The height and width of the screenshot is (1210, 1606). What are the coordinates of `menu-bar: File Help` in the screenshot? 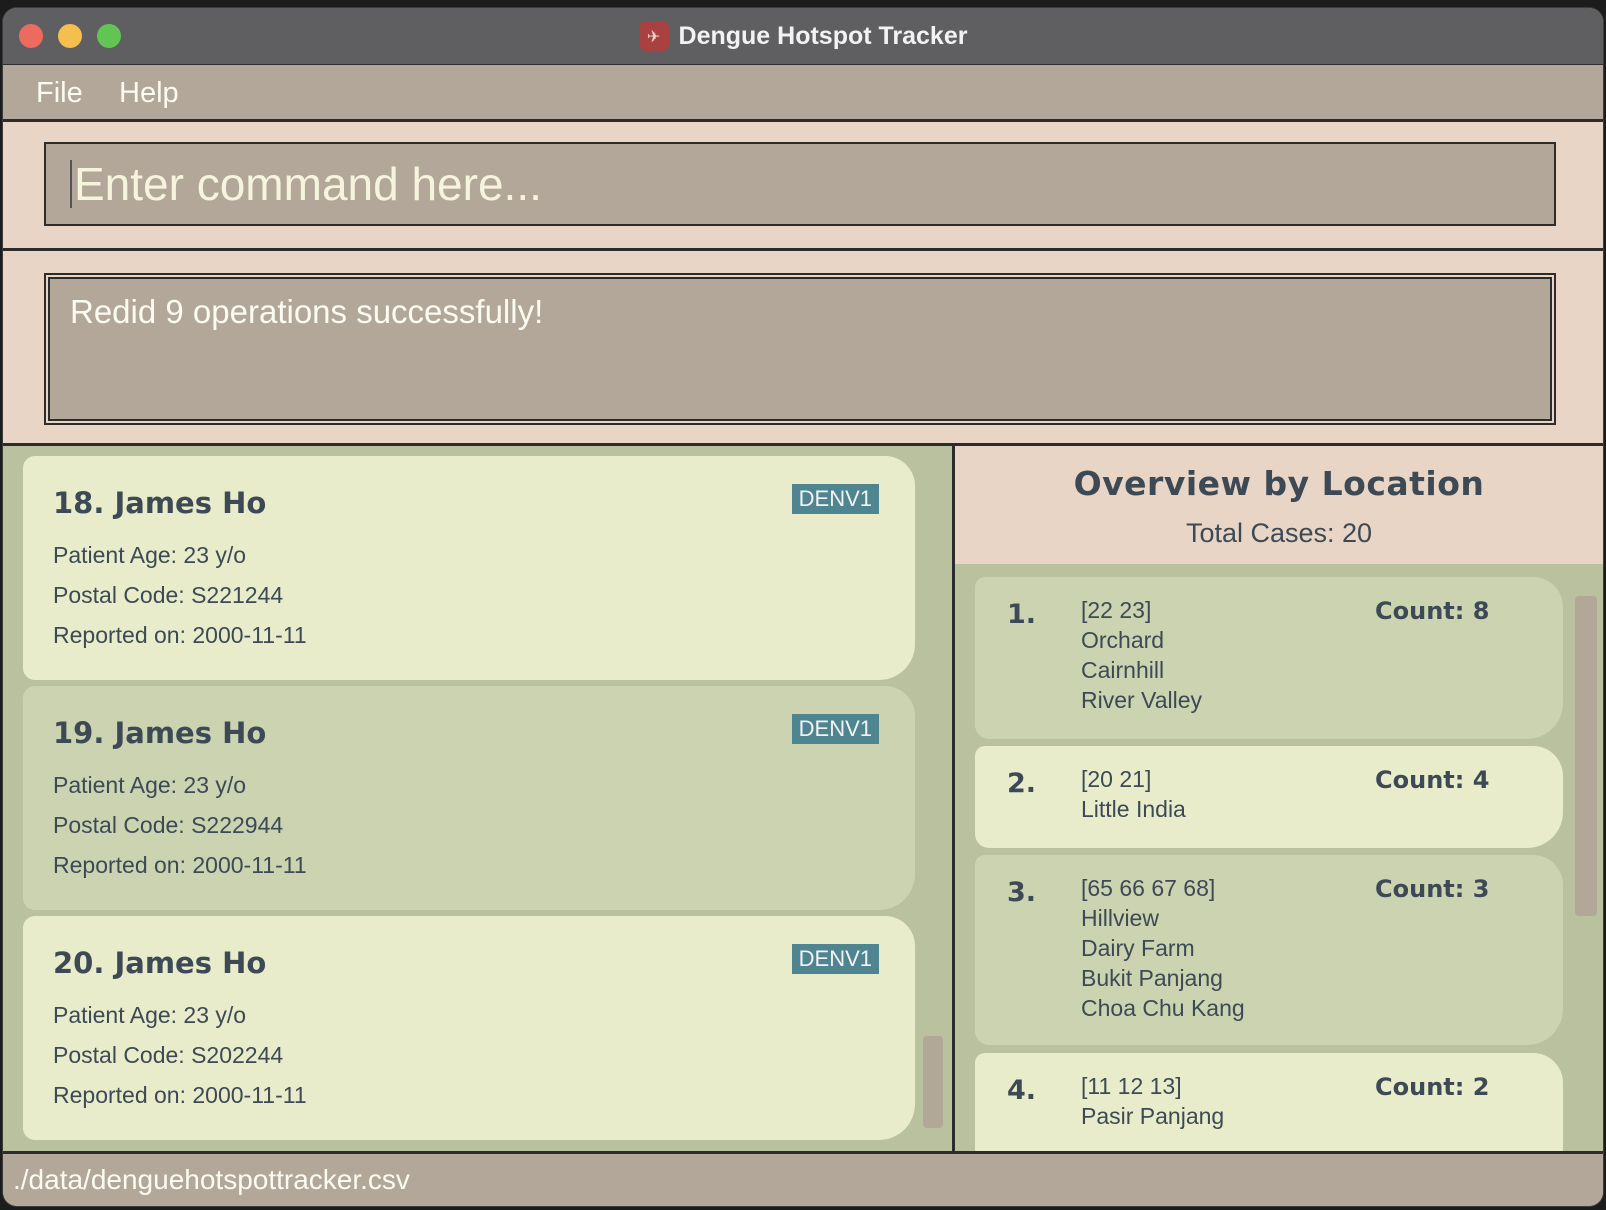 It's located at (803, 93).